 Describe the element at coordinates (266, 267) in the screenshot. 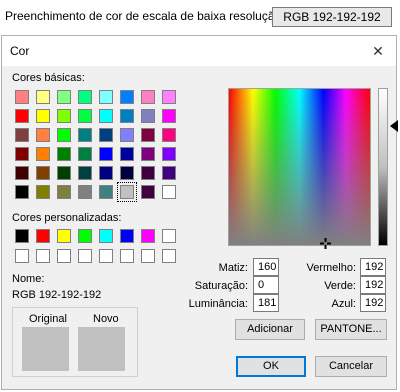

I see `hue-field: 160` at that location.